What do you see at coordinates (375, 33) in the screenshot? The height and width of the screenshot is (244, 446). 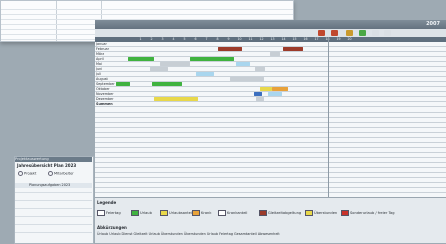 I see `edit-button` at bounding box center [375, 33].